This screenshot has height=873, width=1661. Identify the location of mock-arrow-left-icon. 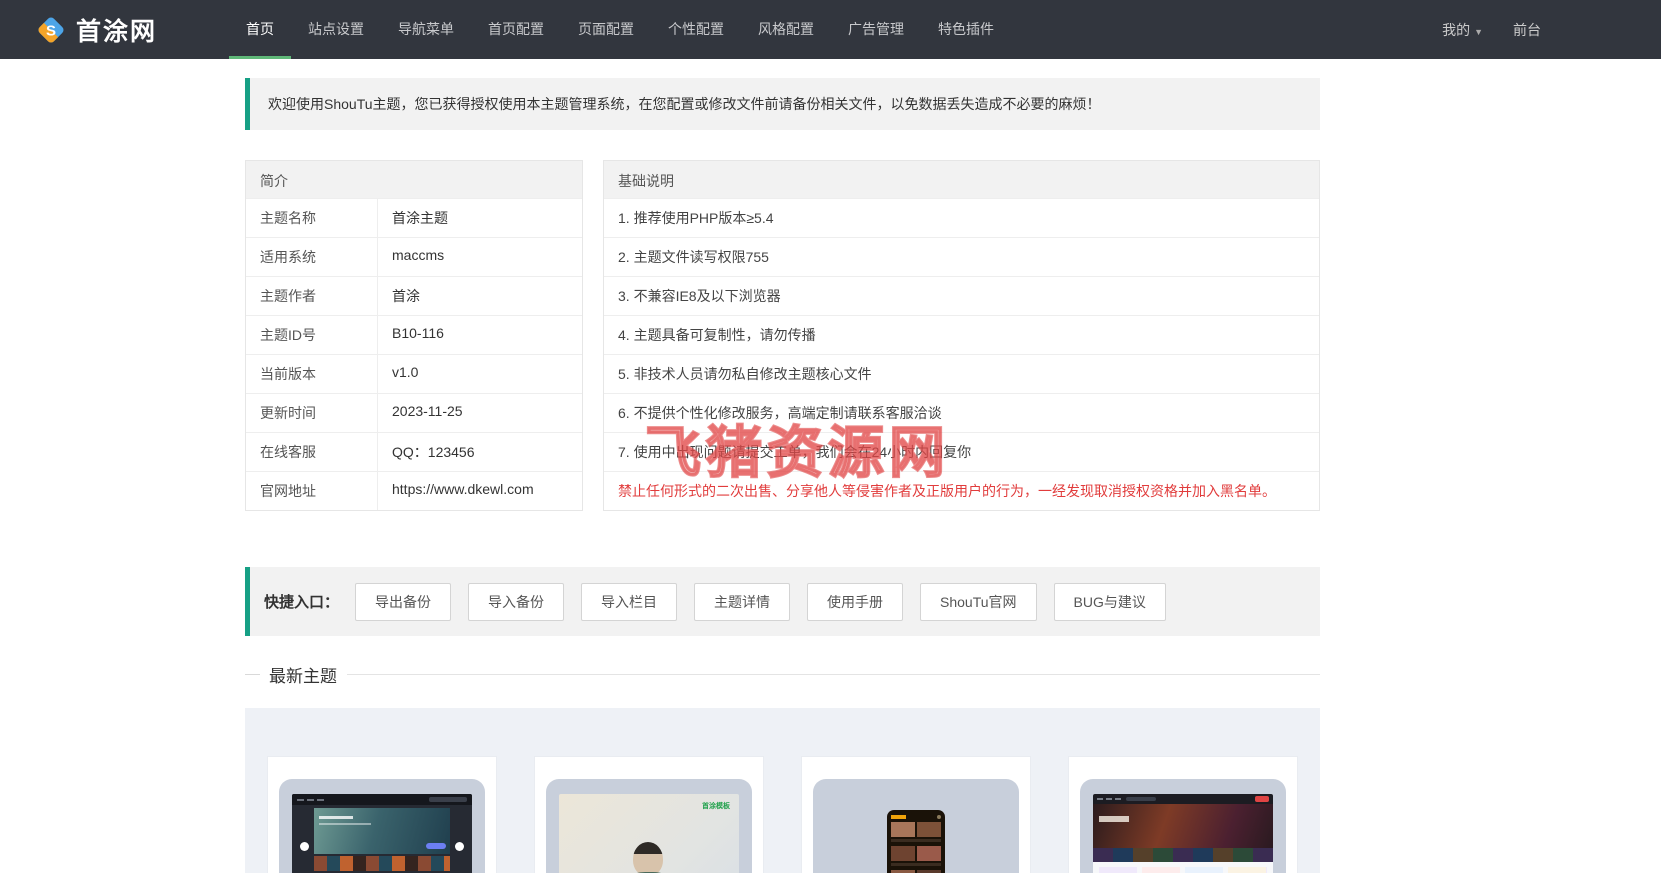
(304, 846).